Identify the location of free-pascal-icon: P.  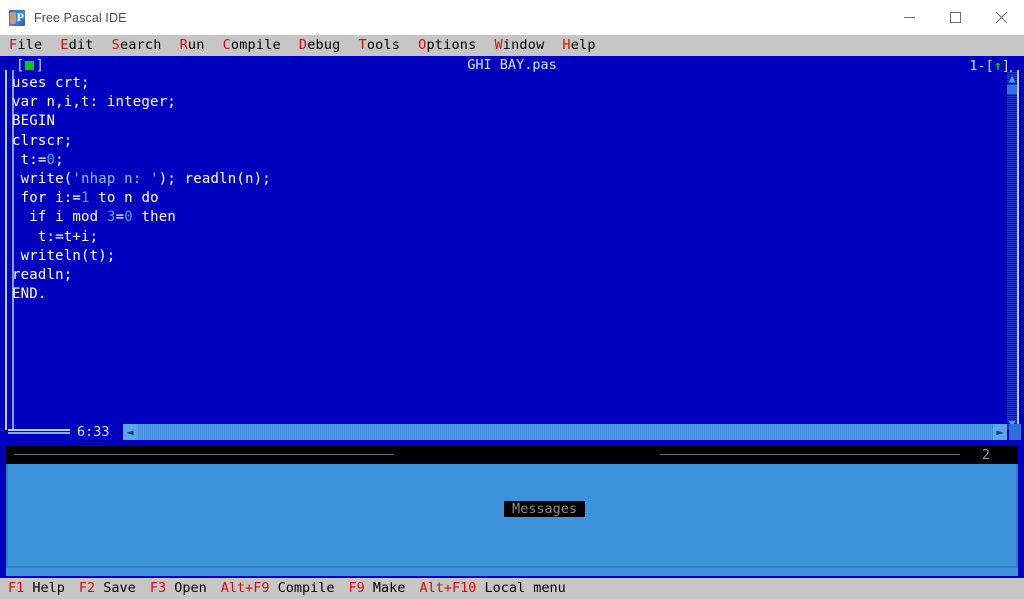
(17, 17).